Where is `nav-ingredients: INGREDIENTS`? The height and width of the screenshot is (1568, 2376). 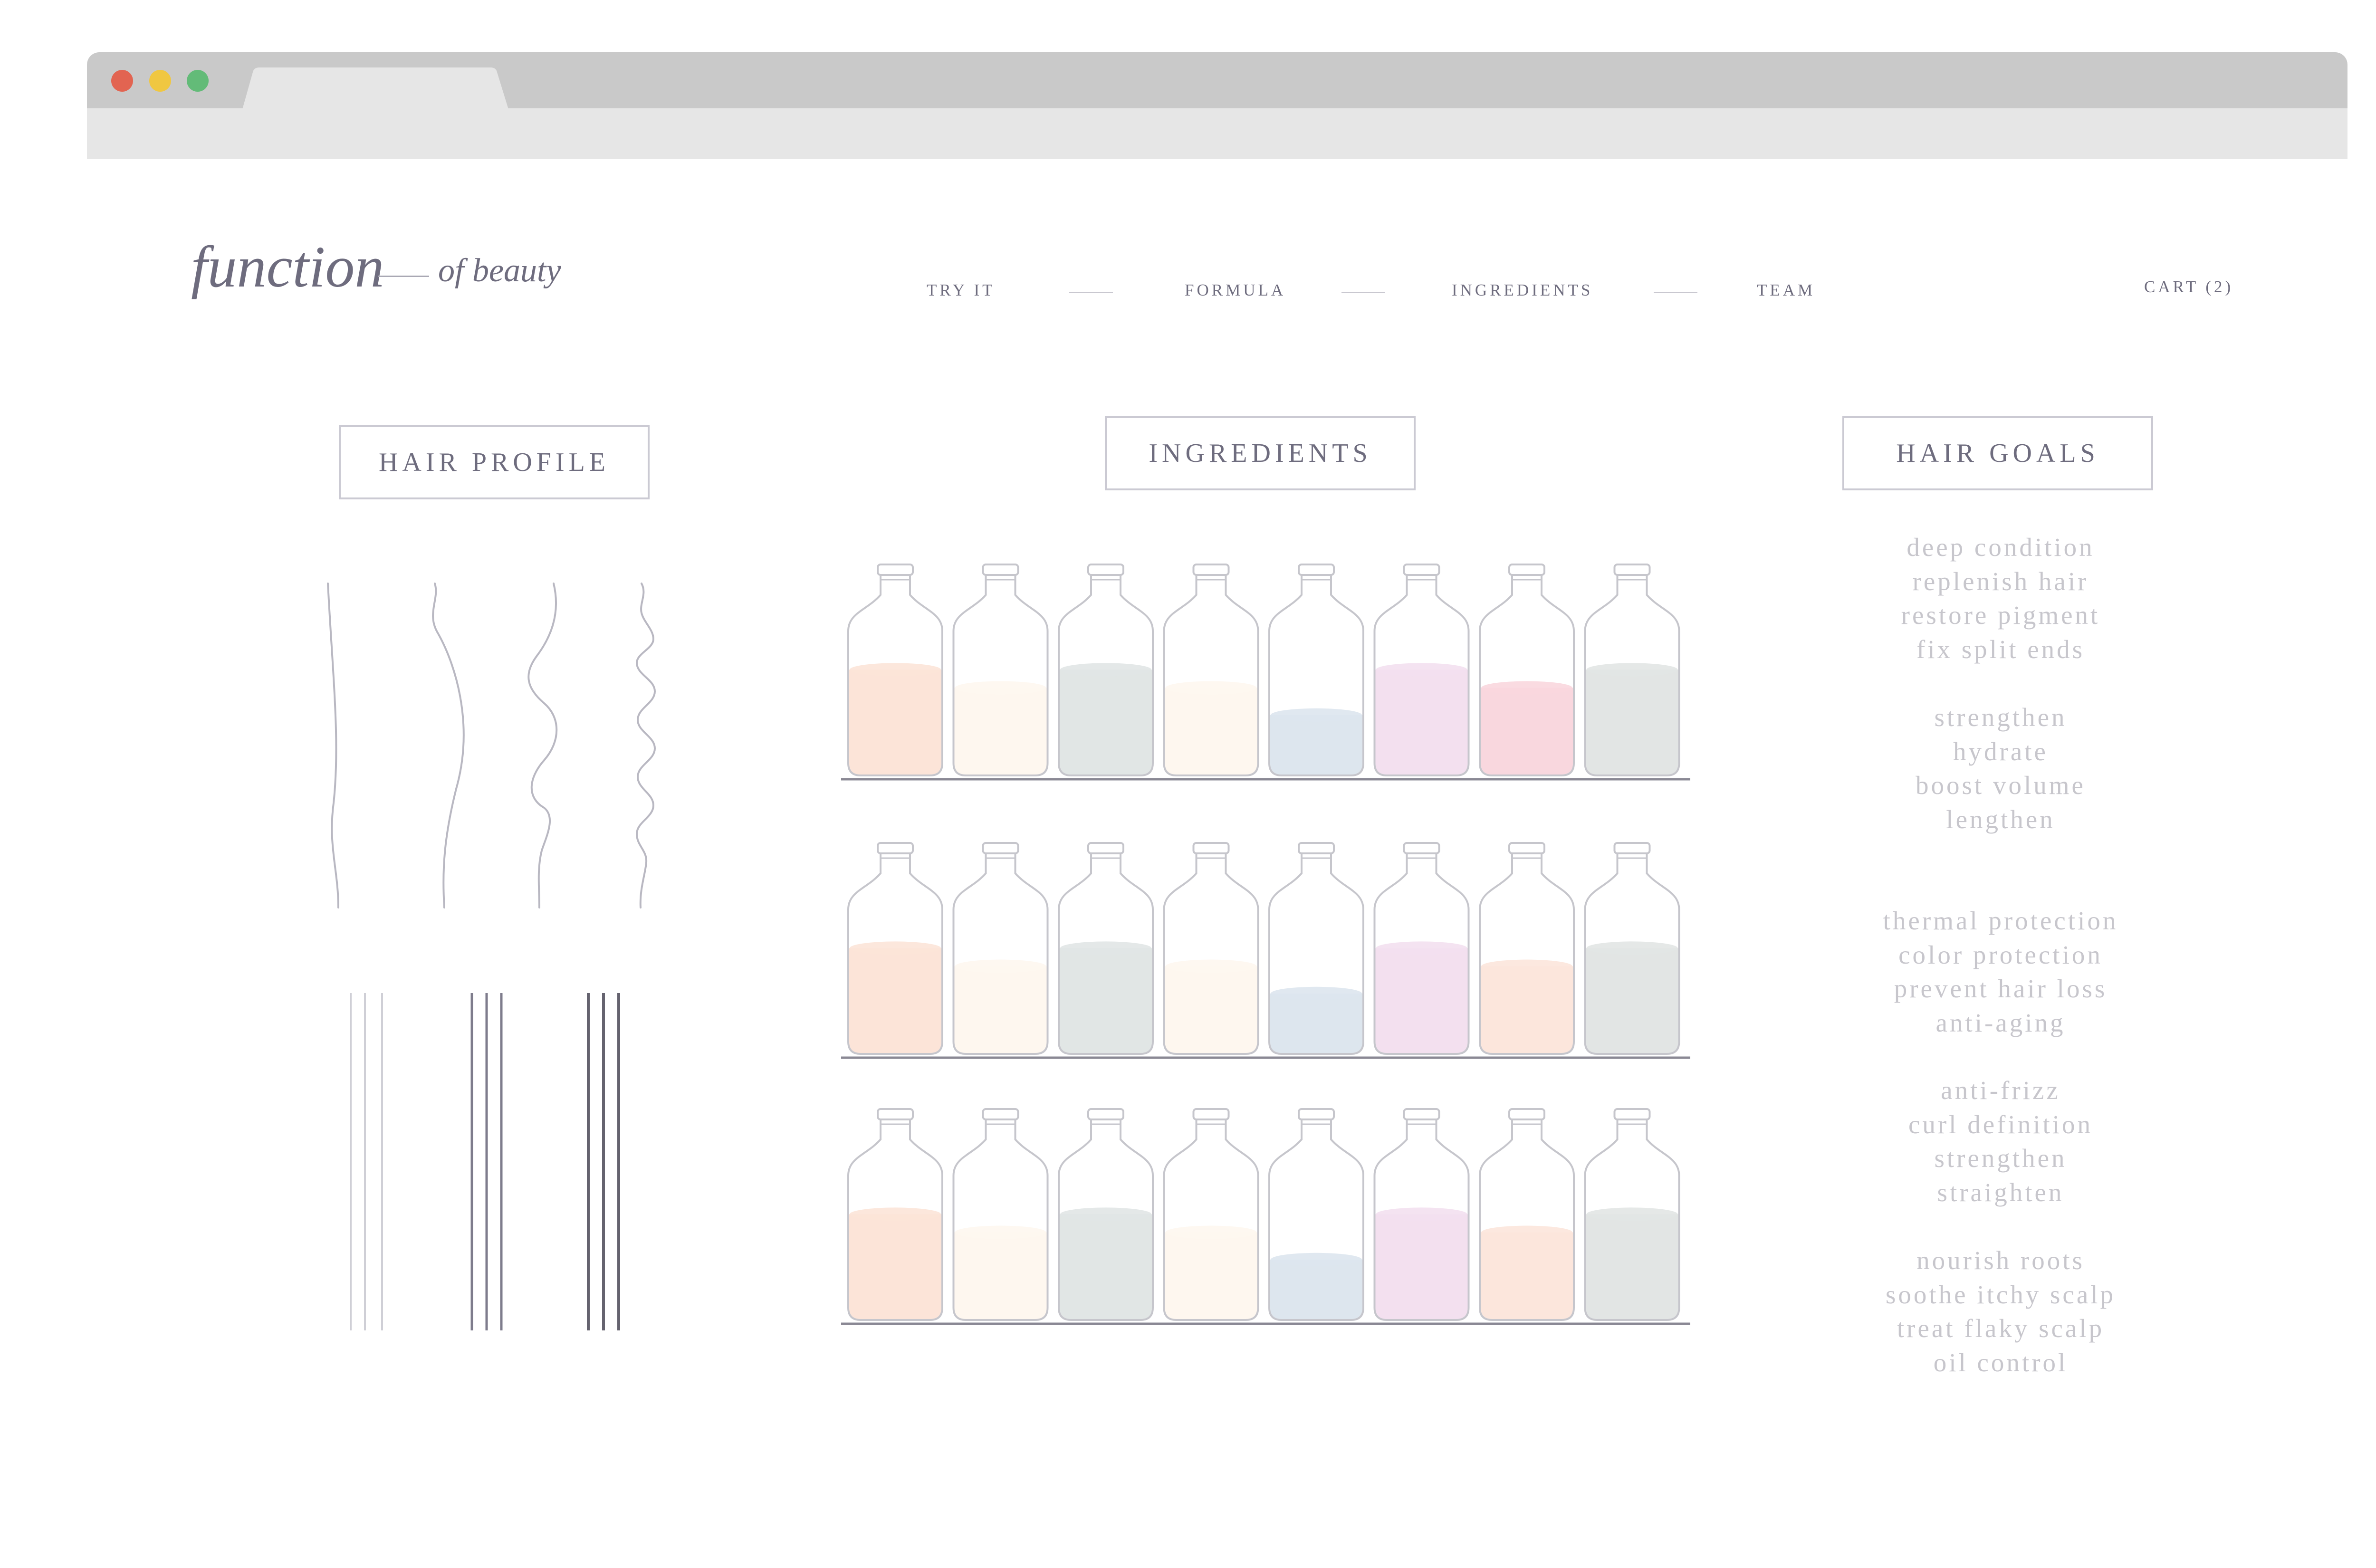
nav-ingredients: INGREDIENTS is located at coordinates (1522, 290).